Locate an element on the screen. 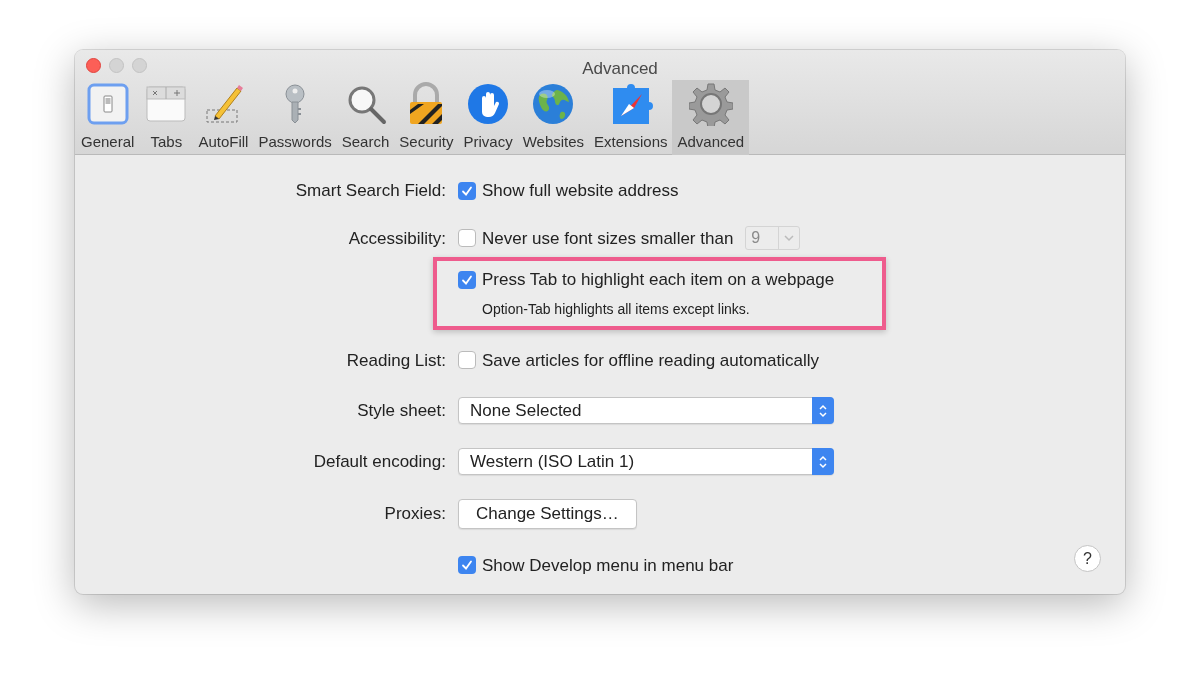  toolbar-tab: General is located at coordinates (108, 117).